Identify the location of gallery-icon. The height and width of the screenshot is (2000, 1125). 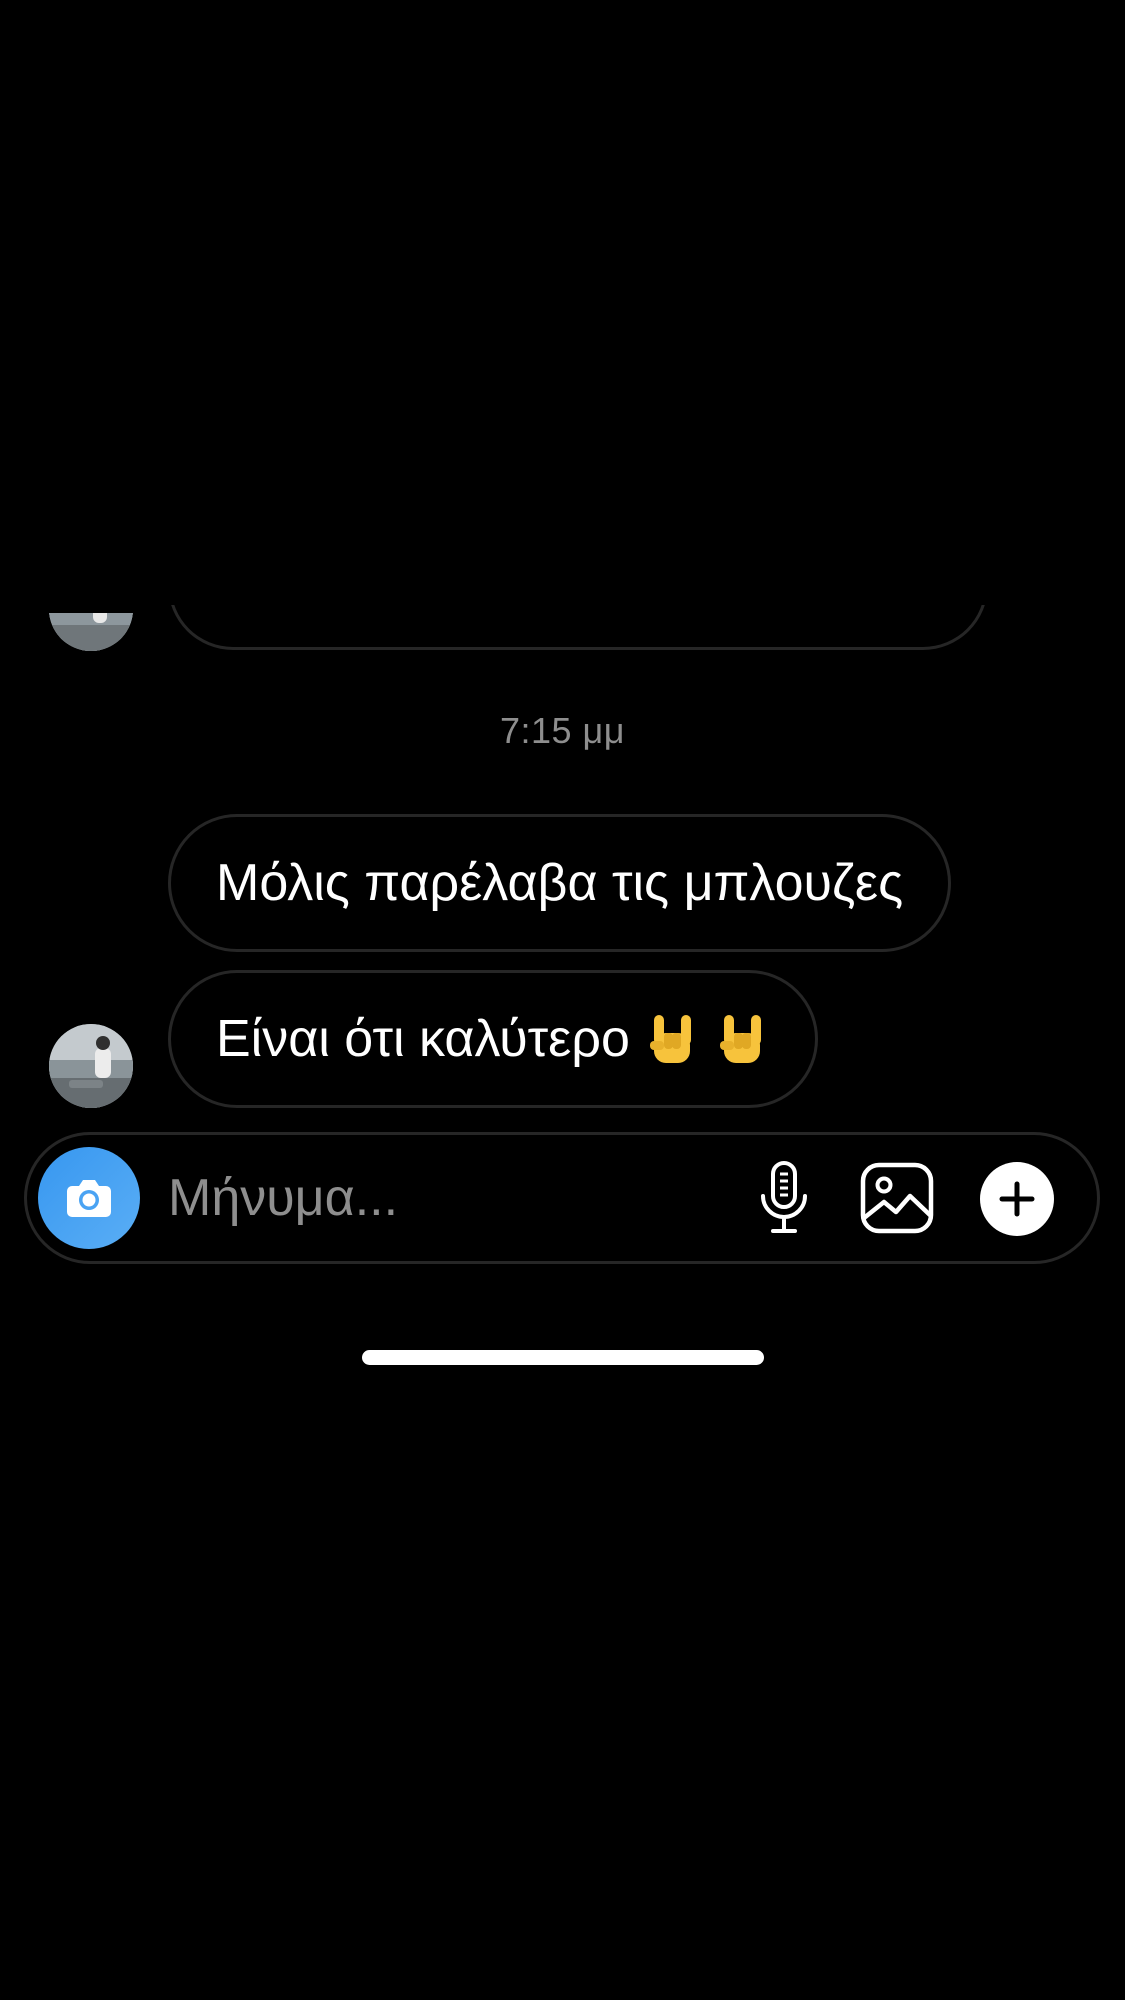
(897, 1198).